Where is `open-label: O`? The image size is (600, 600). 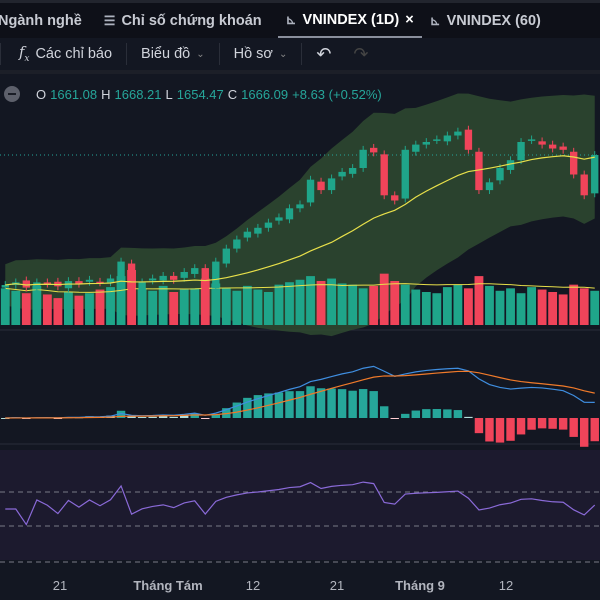
open-label: O is located at coordinates (41, 94).